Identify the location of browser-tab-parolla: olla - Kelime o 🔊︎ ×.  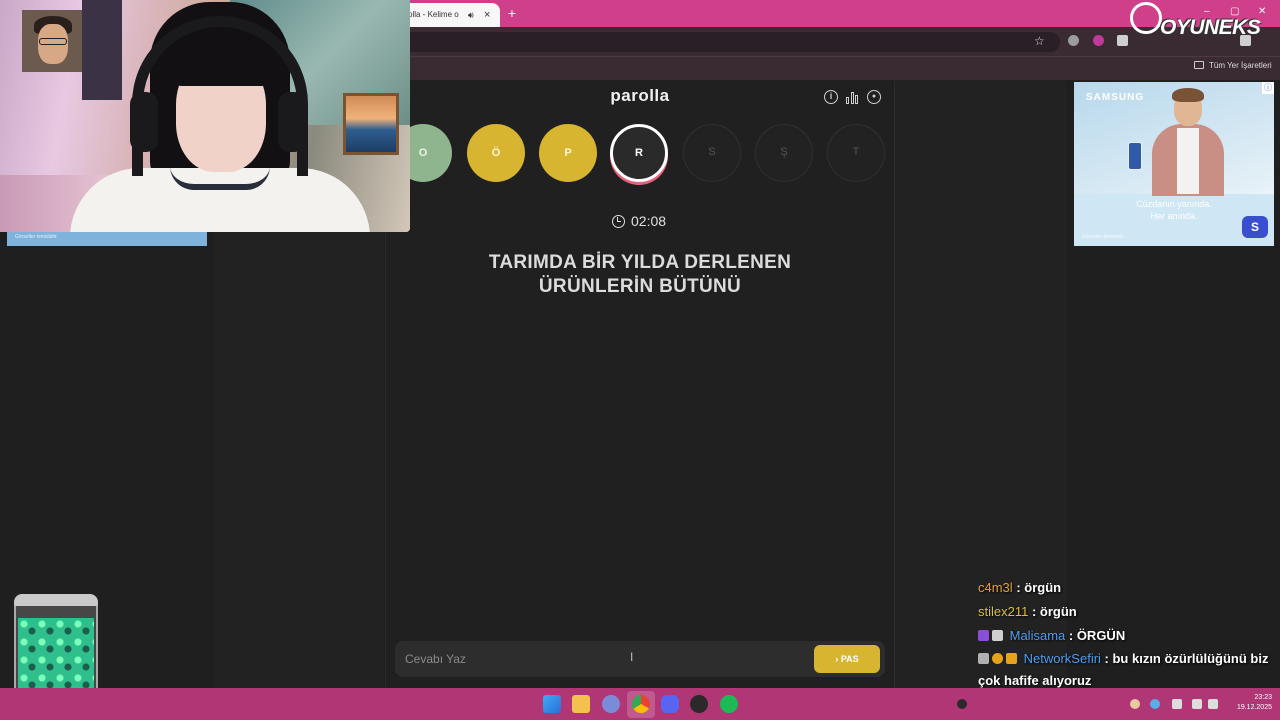
(448, 15).